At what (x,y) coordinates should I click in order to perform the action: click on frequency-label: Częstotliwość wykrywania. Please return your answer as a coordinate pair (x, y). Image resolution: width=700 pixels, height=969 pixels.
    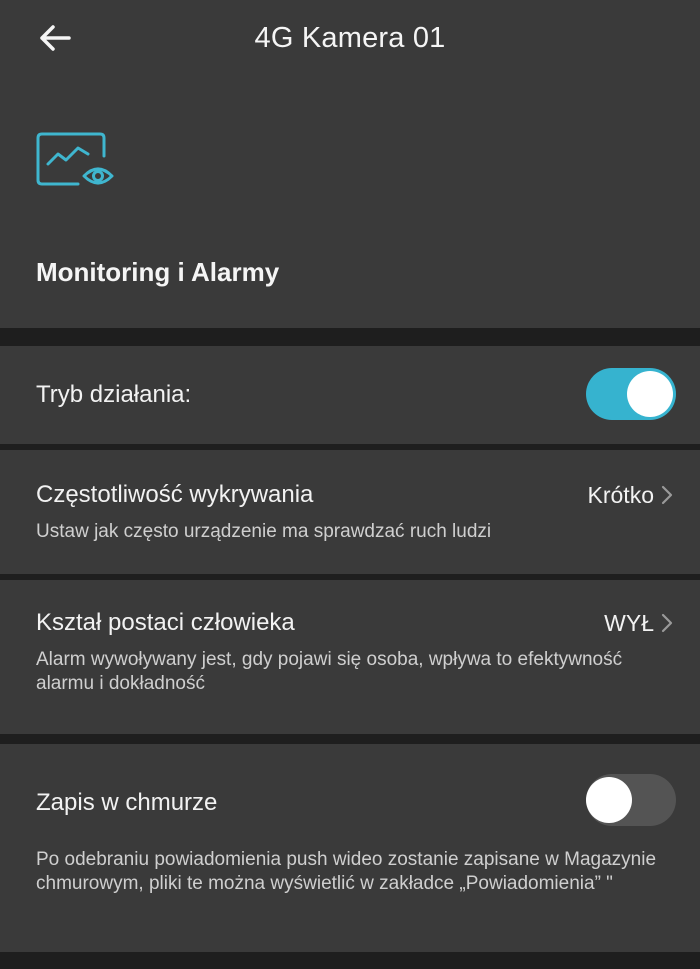
    Looking at the image, I should click on (175, 494).